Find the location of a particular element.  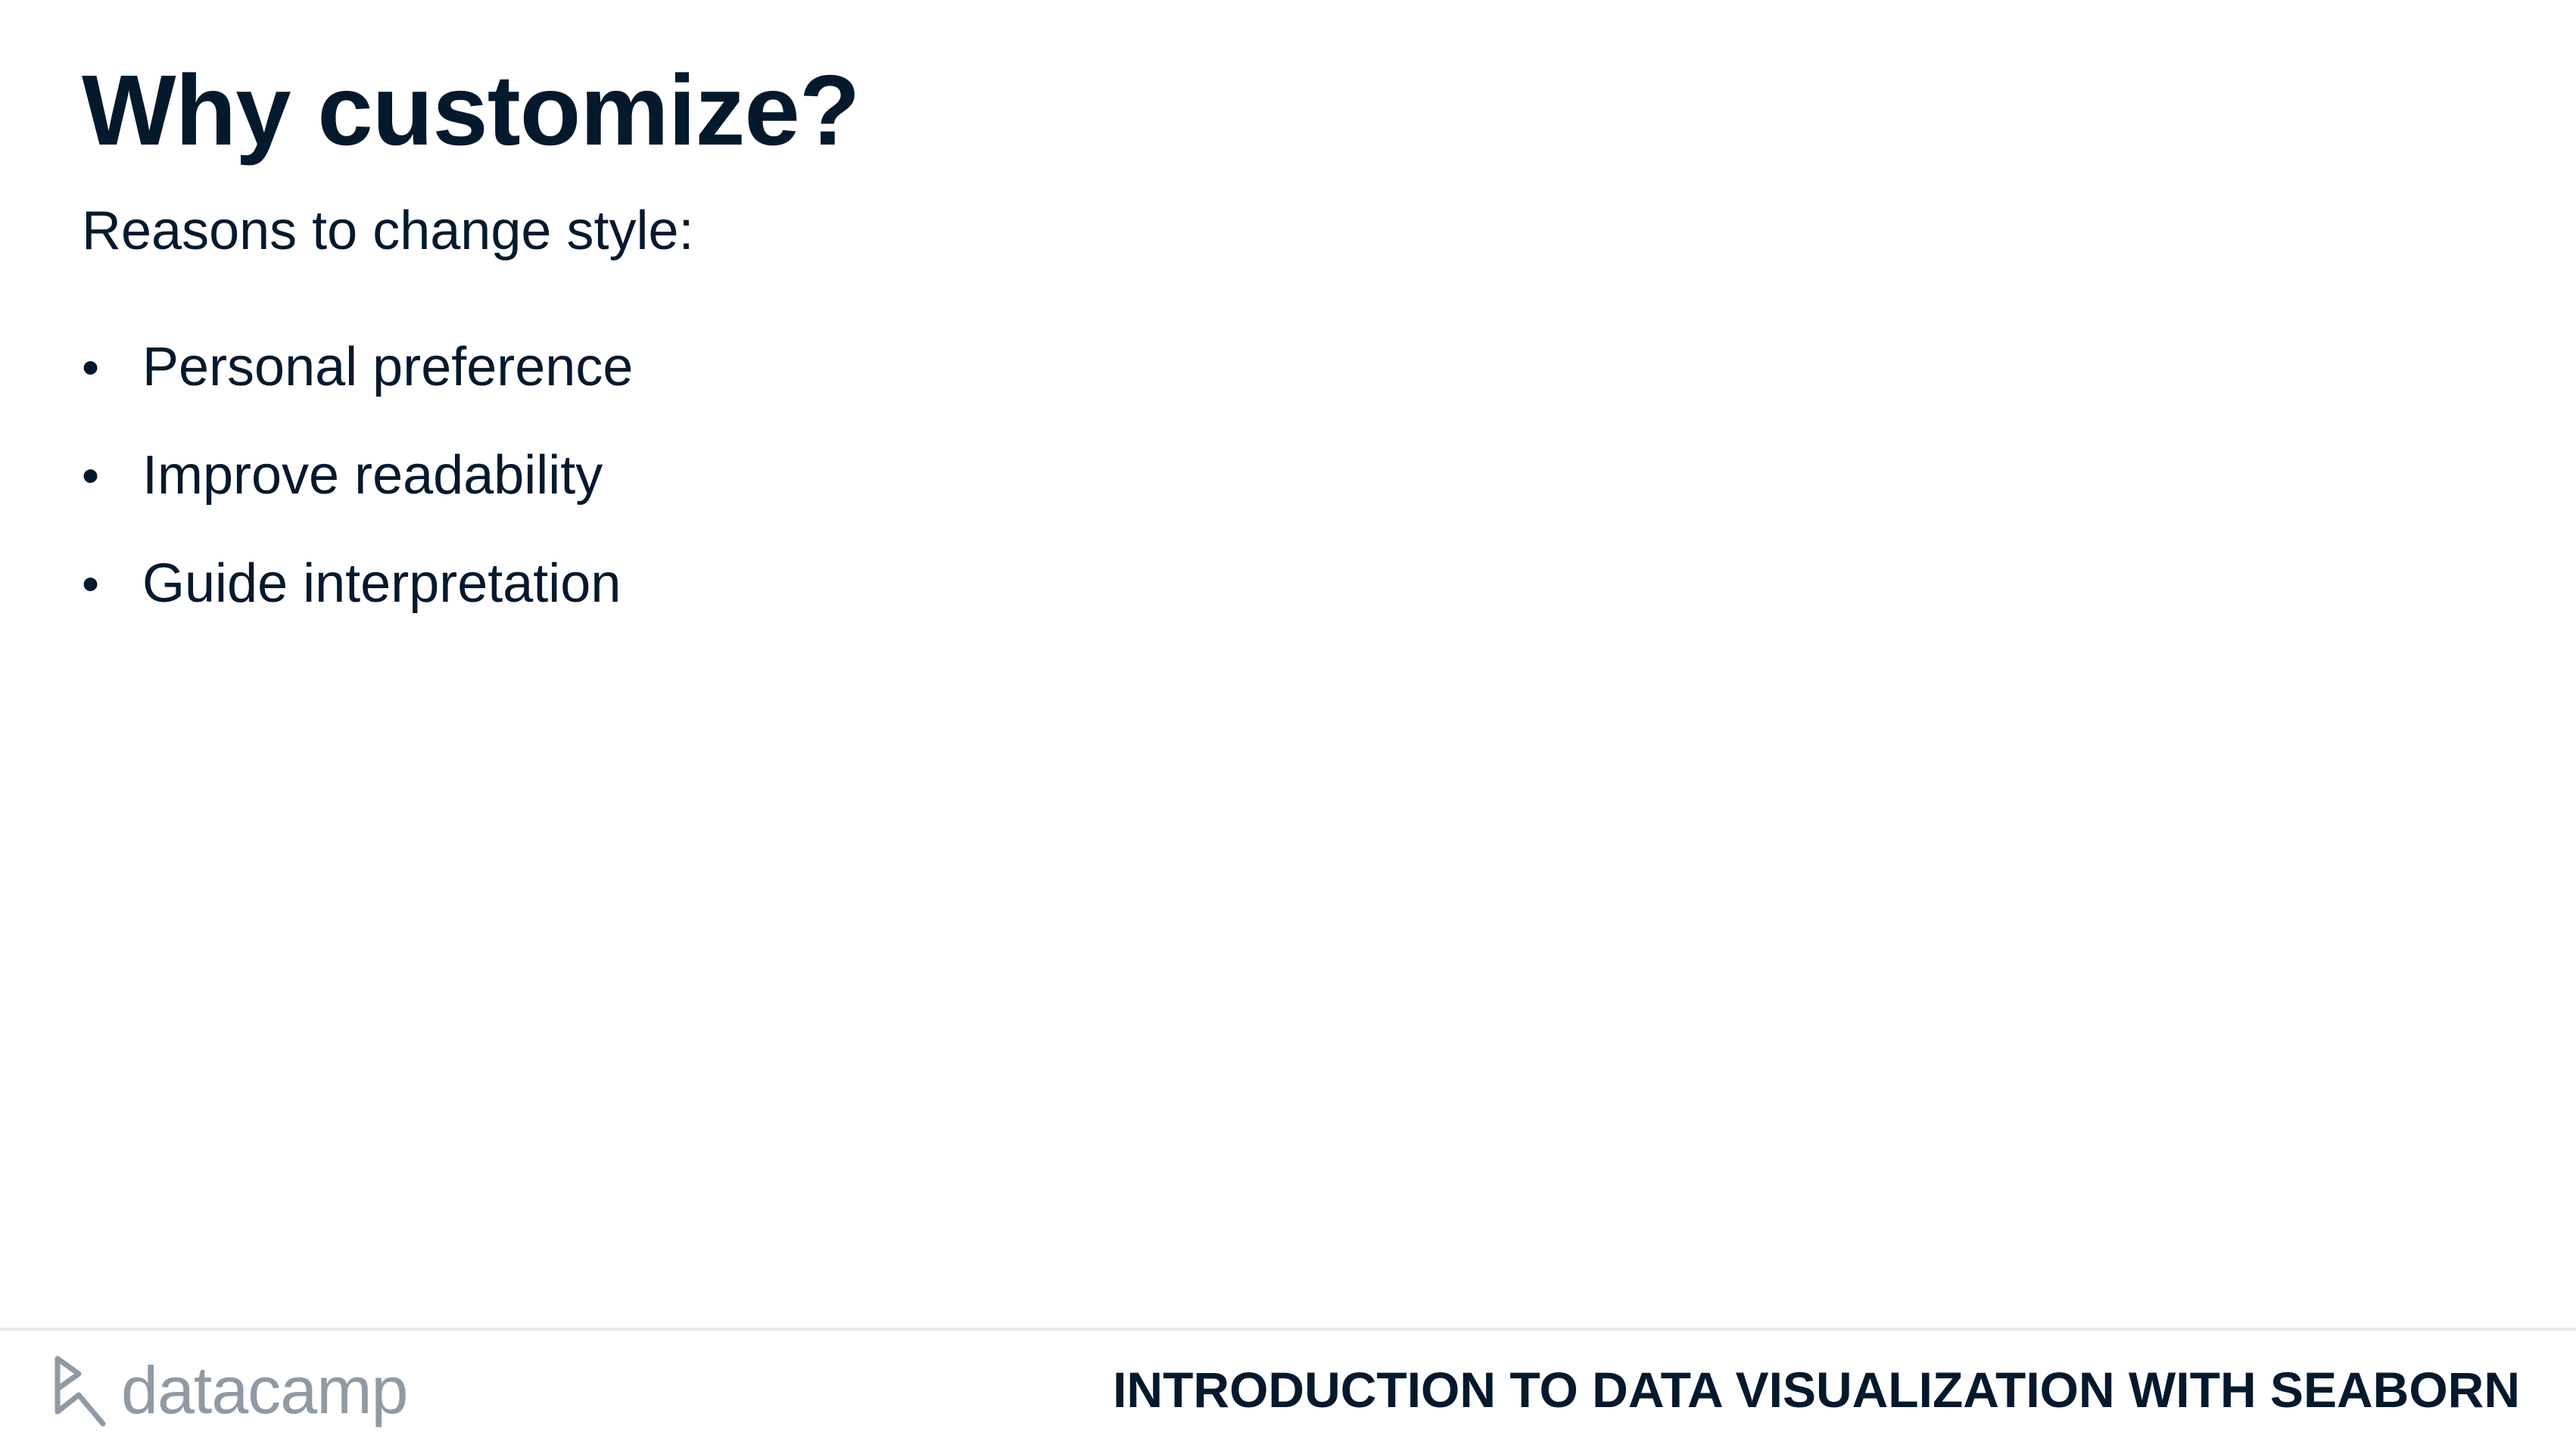

slide-subtitle: Reasons to change style: is located at coordinates (388, 231).